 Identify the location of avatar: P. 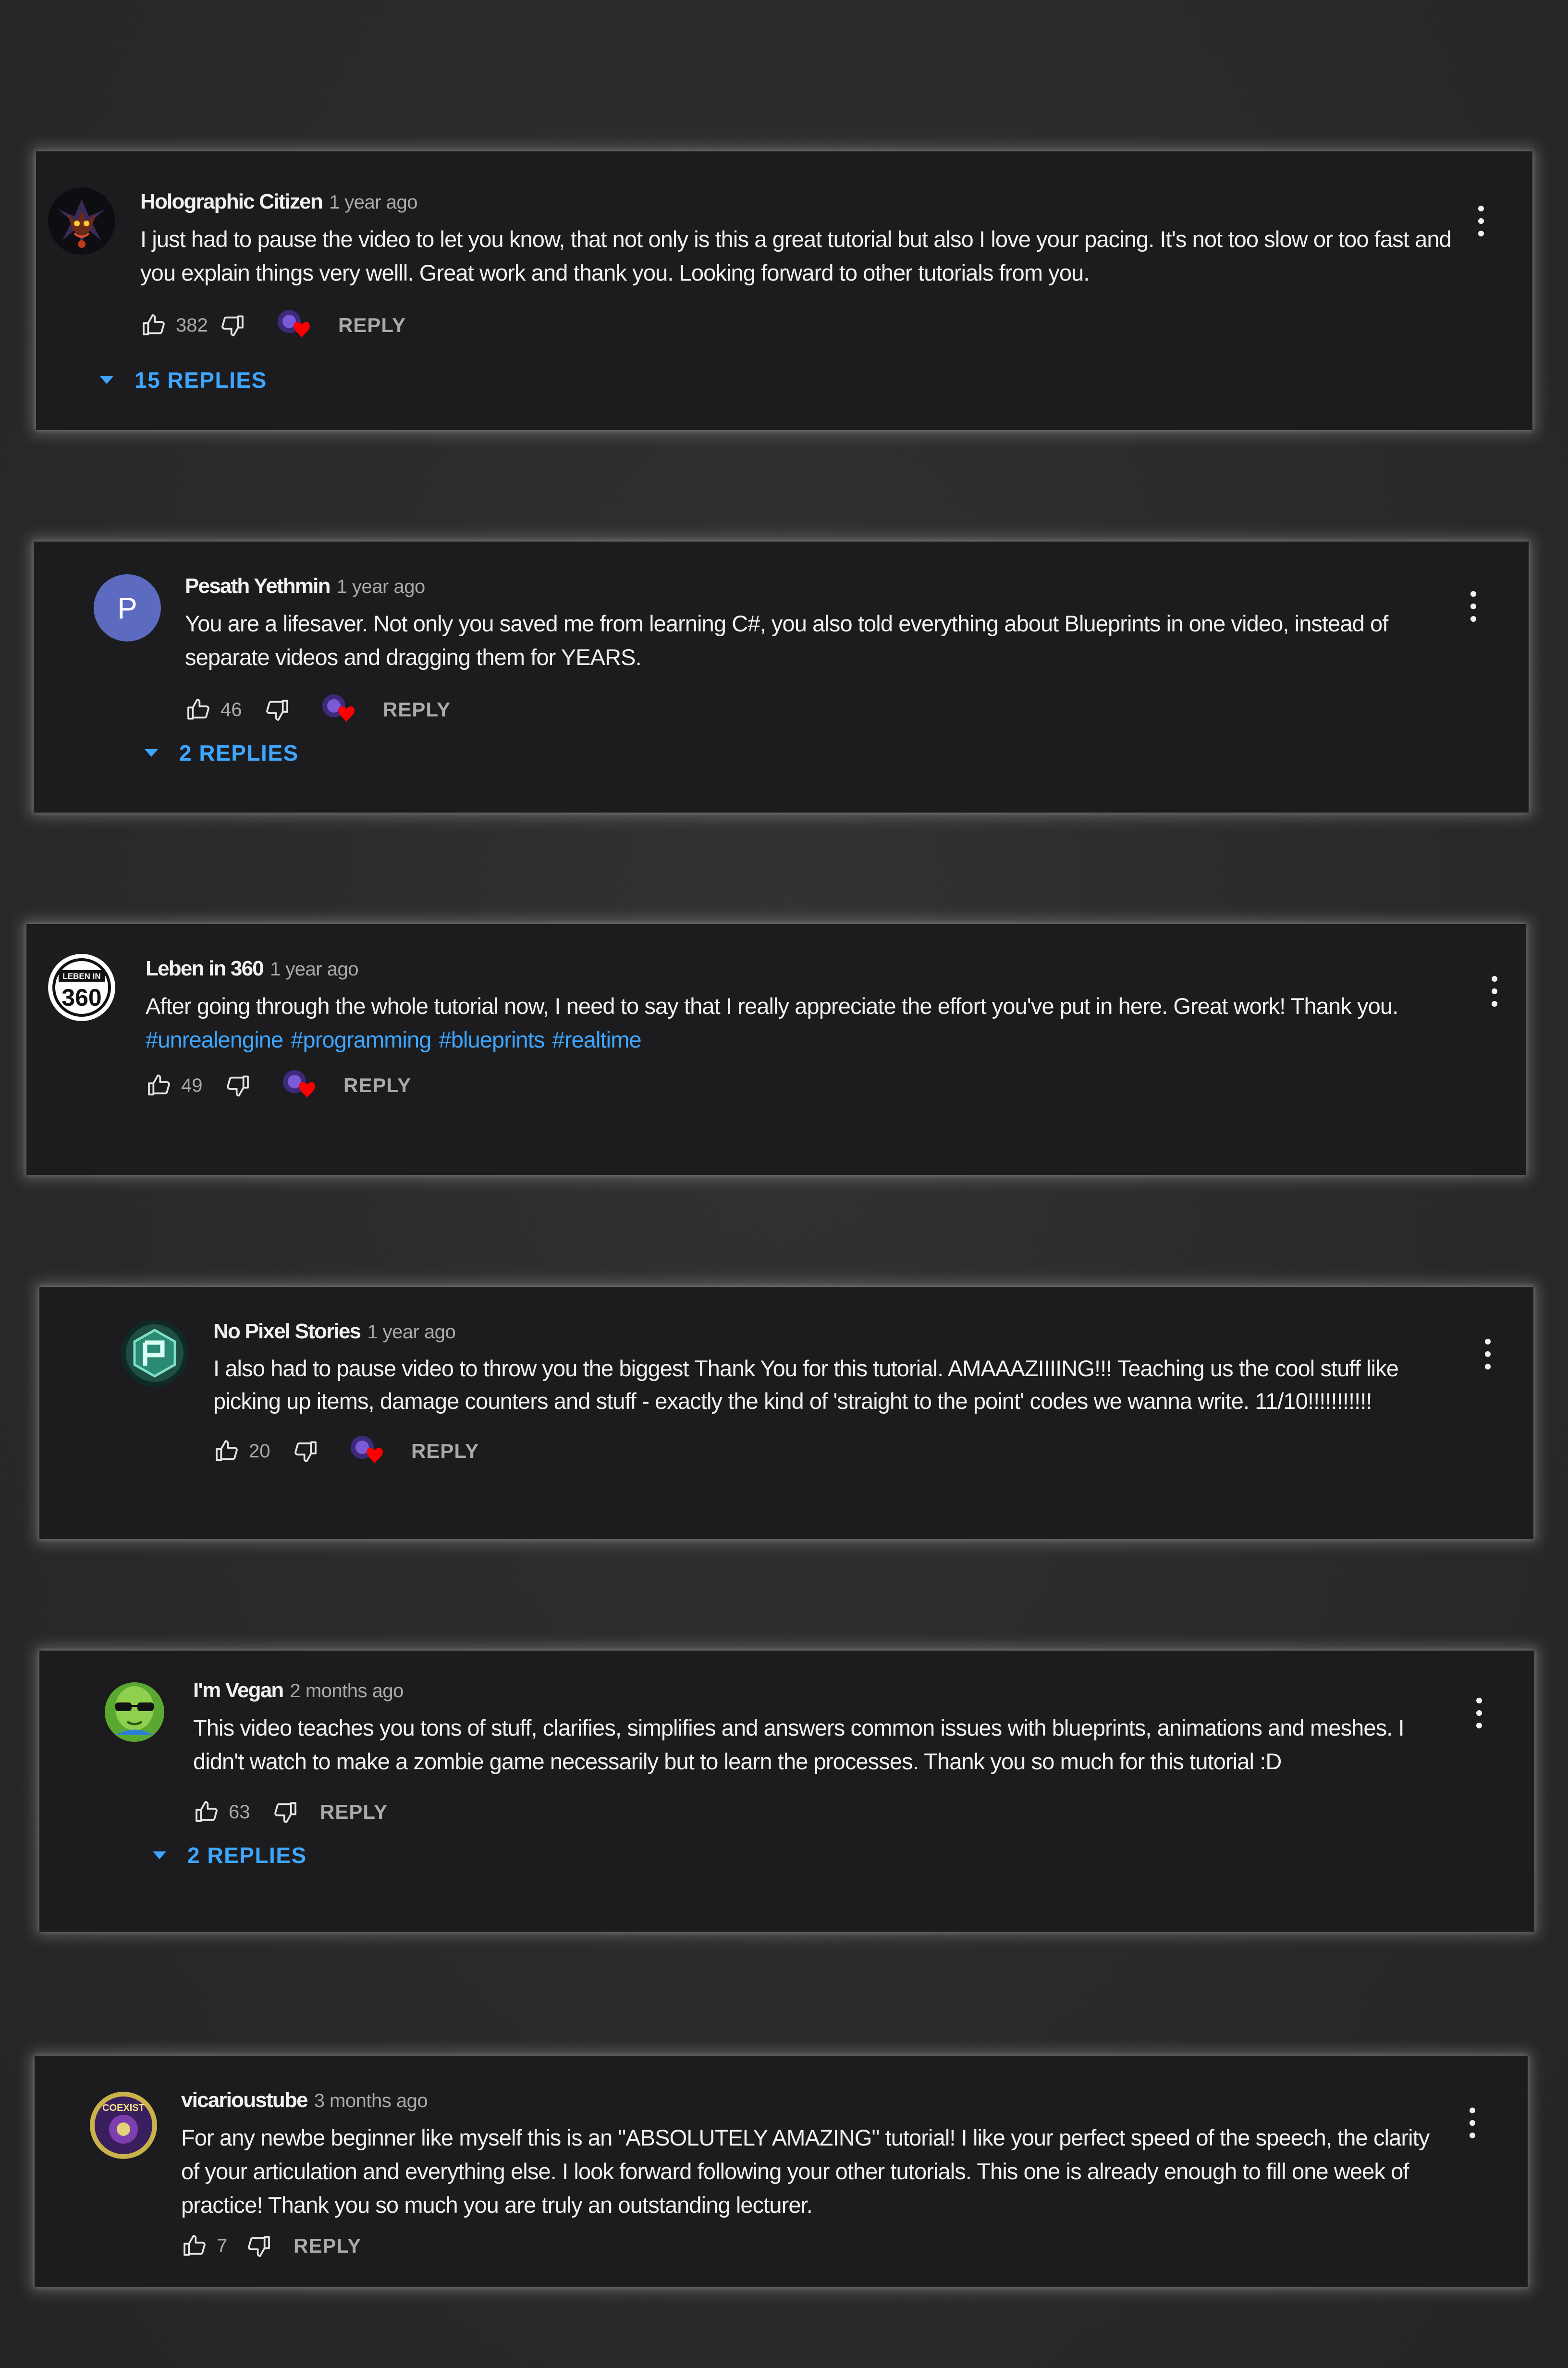
(128, 607).